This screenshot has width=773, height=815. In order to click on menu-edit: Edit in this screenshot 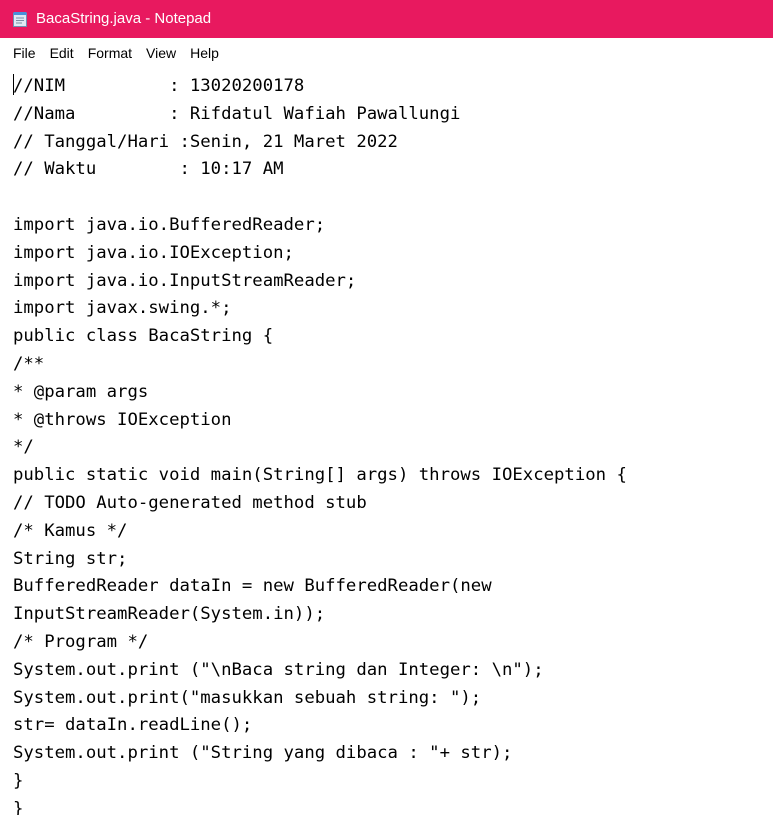, I will do `click(62, 53)`.